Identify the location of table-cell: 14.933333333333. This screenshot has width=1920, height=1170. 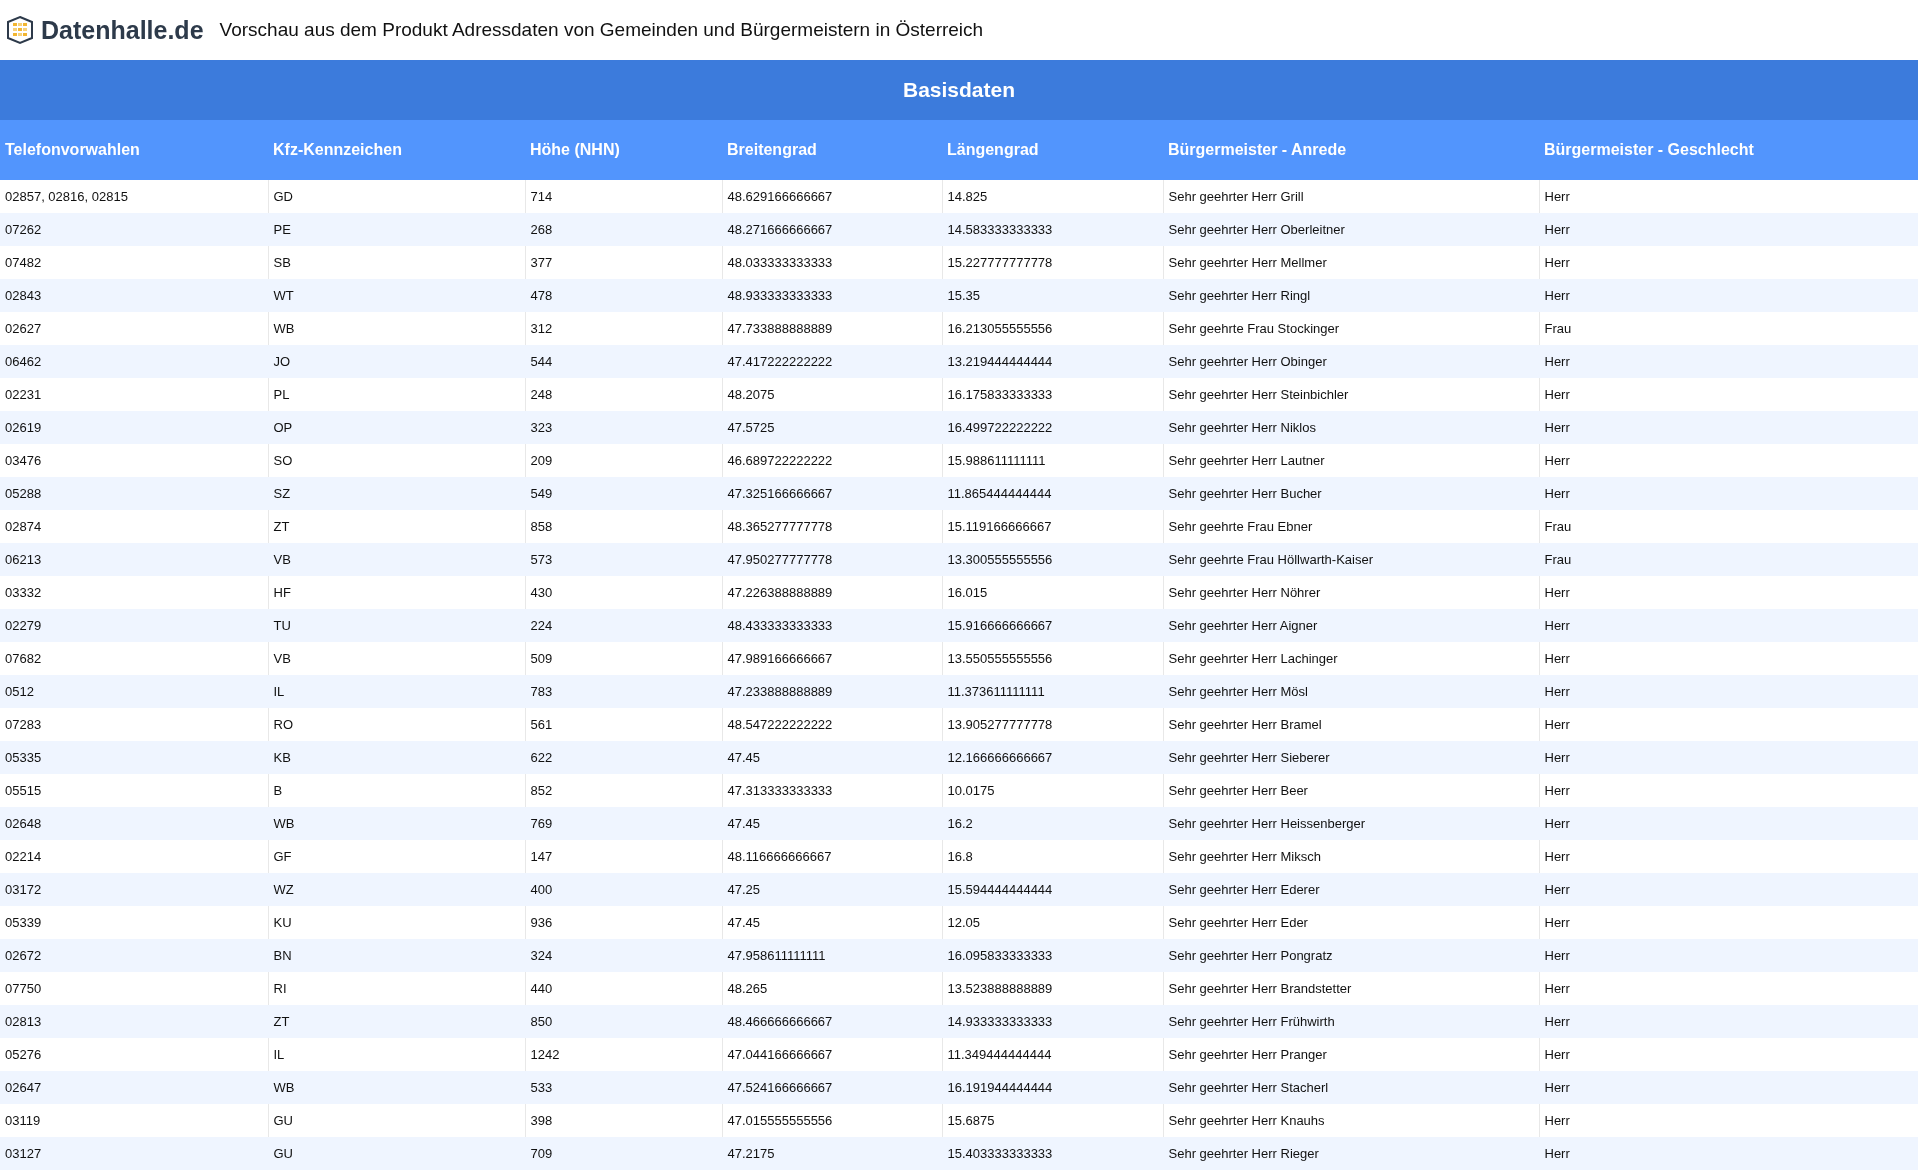
(1052, 1021).